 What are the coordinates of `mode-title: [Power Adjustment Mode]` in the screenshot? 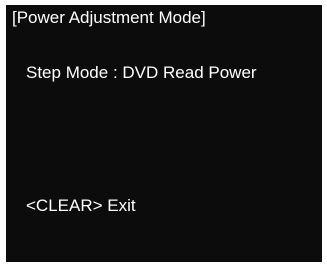 It's located at (109, 17).